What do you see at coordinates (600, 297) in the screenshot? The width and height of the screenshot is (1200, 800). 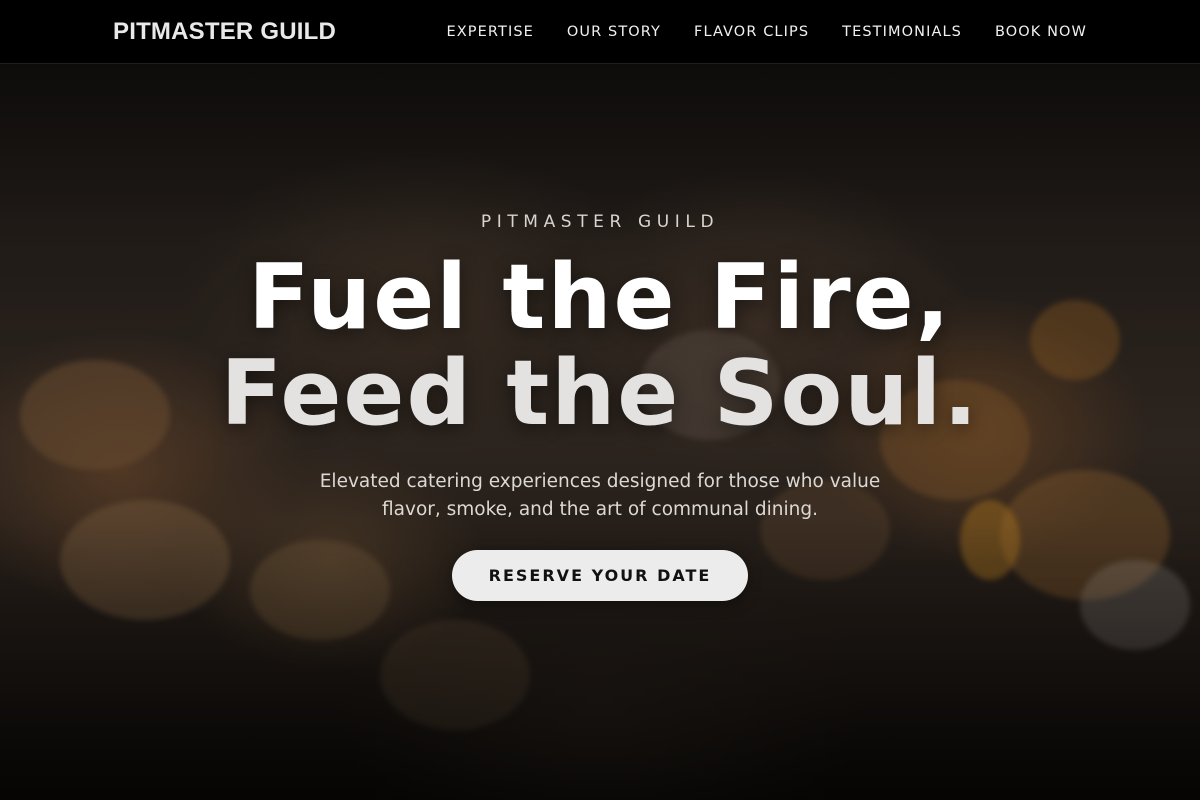 I see `hero-headline-line1: Fuel the Fire,` at bounding box center [600, 297].